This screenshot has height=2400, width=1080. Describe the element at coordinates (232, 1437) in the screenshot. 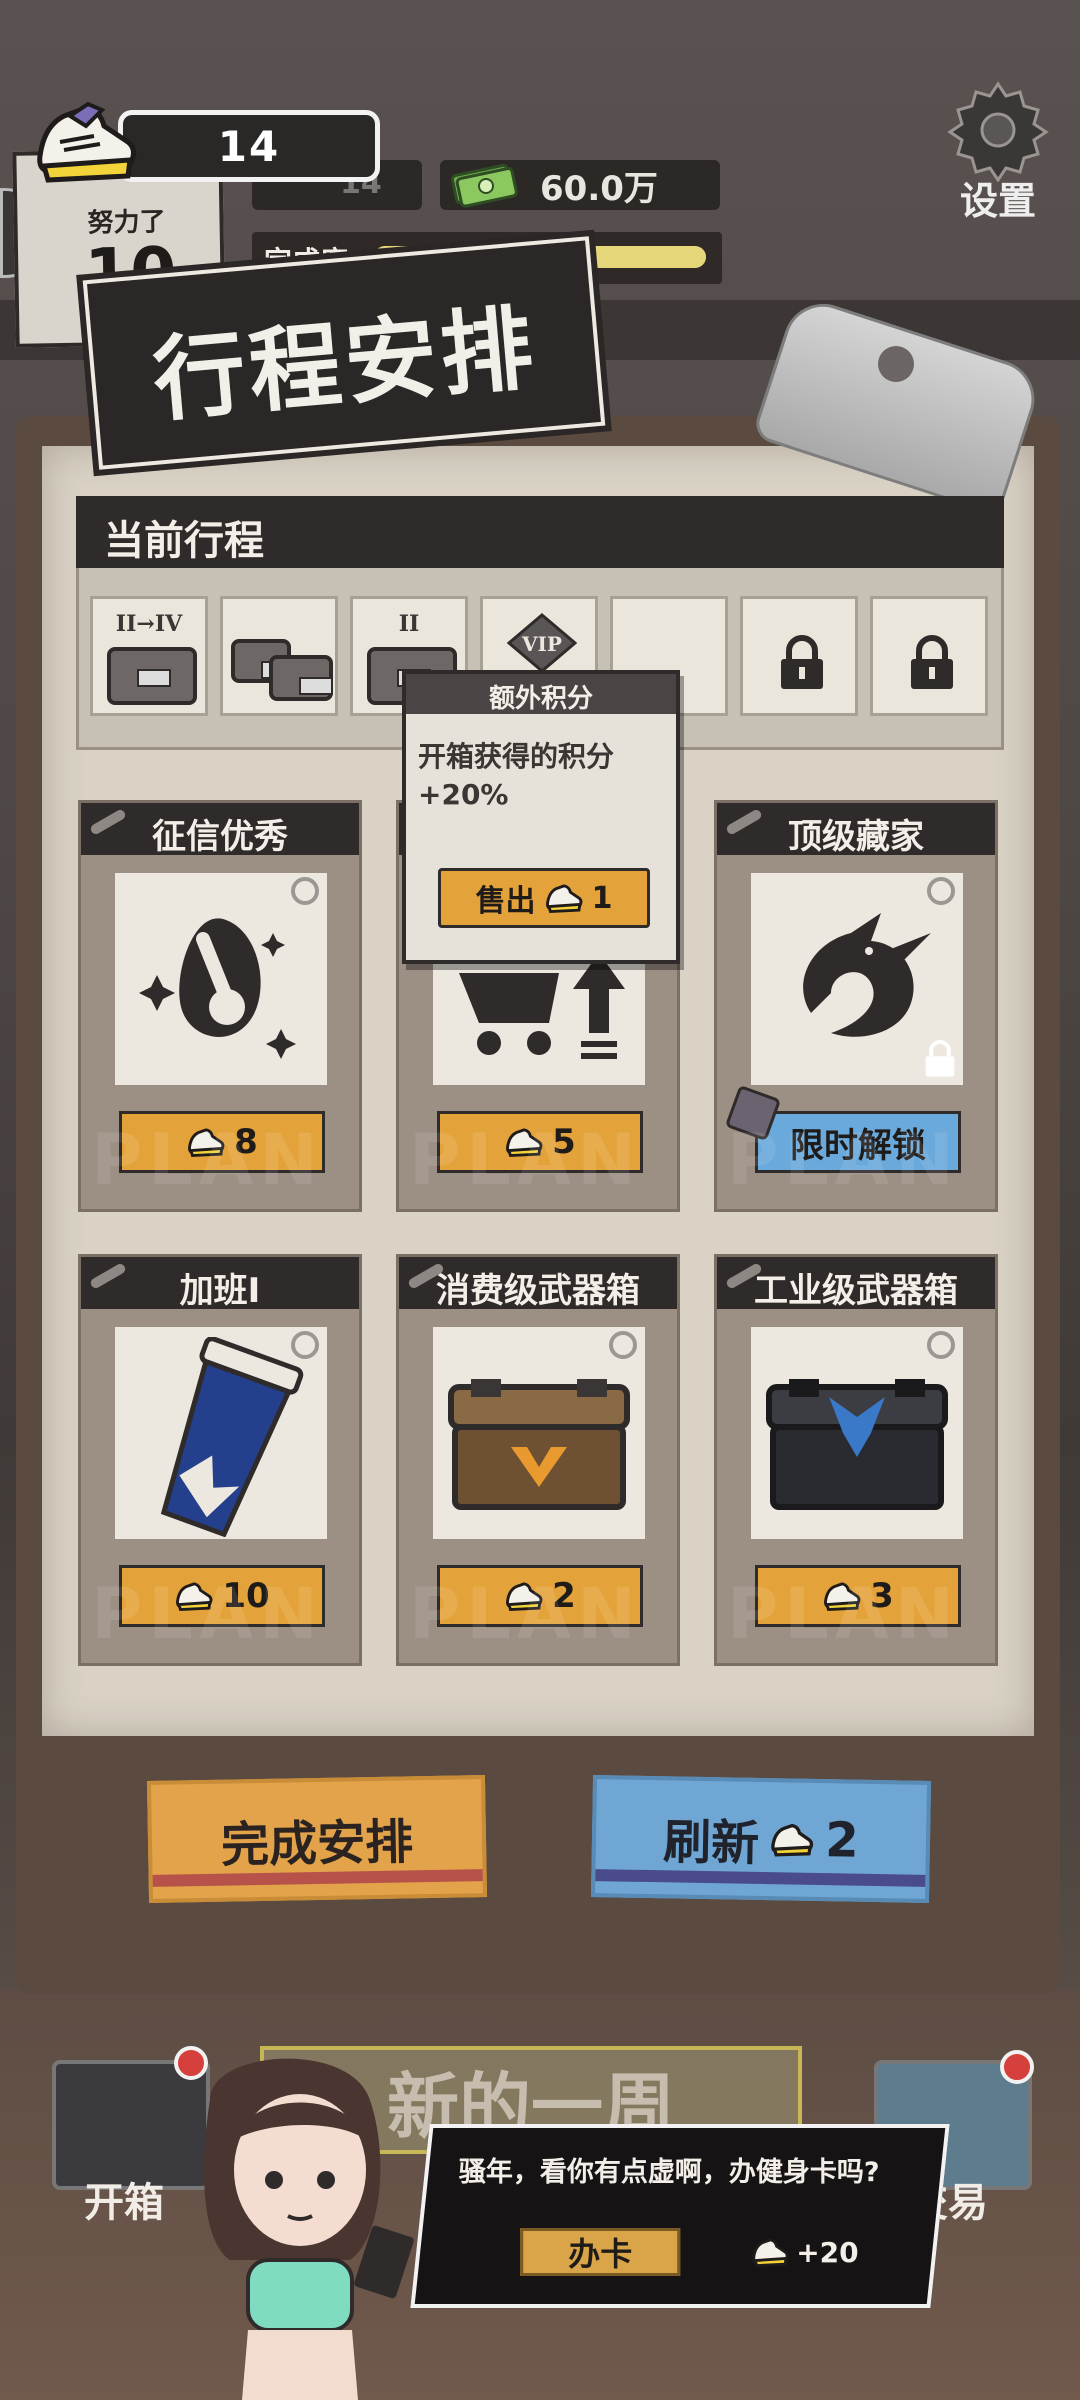

I see `coffee-cup-icon` at that location.